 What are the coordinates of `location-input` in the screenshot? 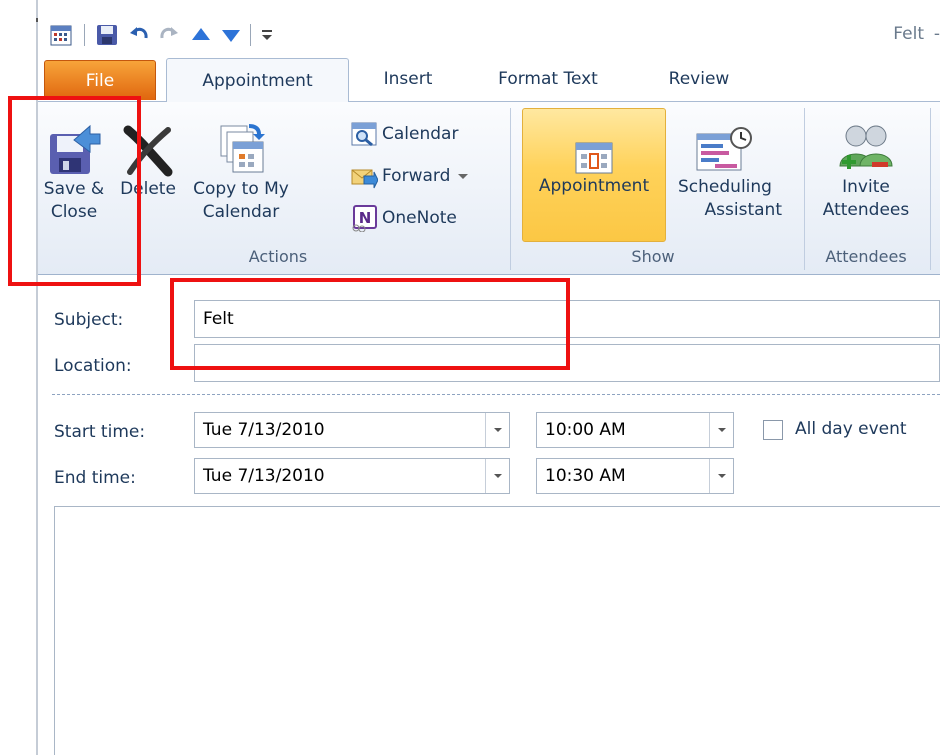 It's located at (567, 363).